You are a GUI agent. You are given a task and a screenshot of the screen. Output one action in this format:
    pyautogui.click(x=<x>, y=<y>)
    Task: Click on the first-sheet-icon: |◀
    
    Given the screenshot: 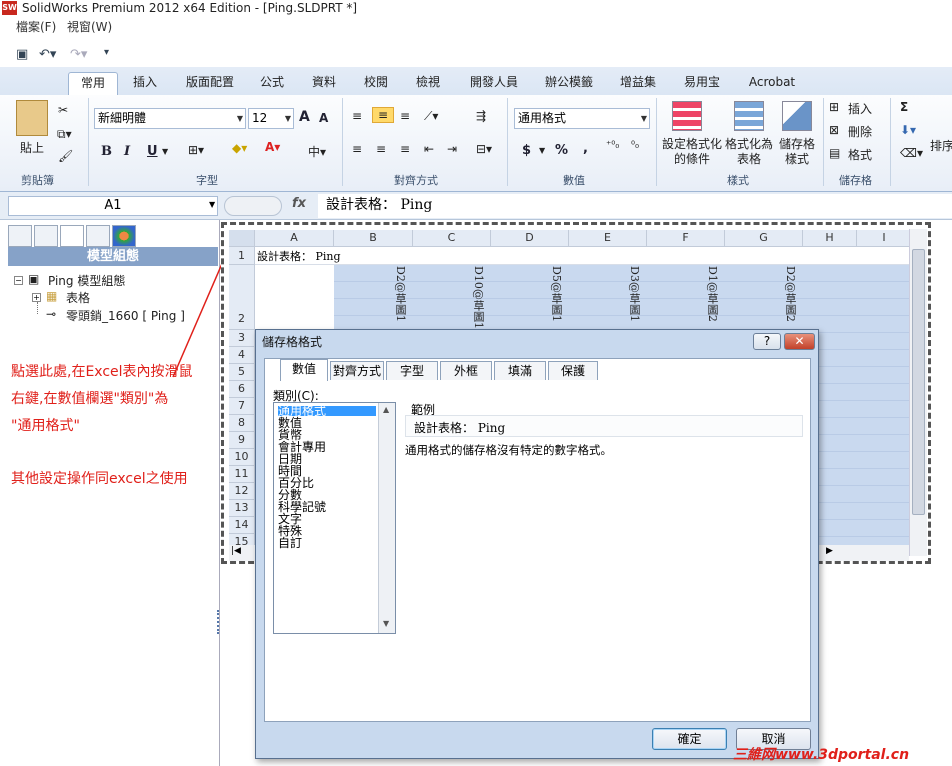 What is the action you would take?
    pyautogui.click(x=236, y=551)
    